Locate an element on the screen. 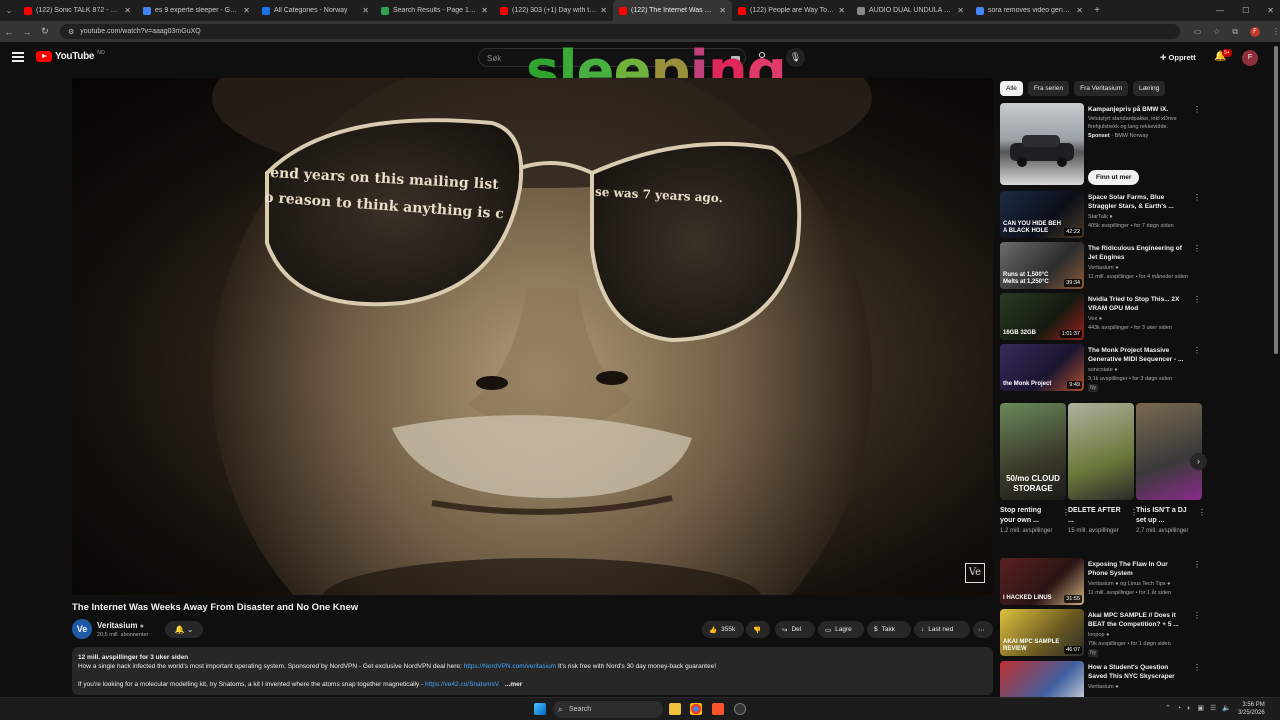  video-card-channel: StarTalk ● is located at coordinates (1145, 217).